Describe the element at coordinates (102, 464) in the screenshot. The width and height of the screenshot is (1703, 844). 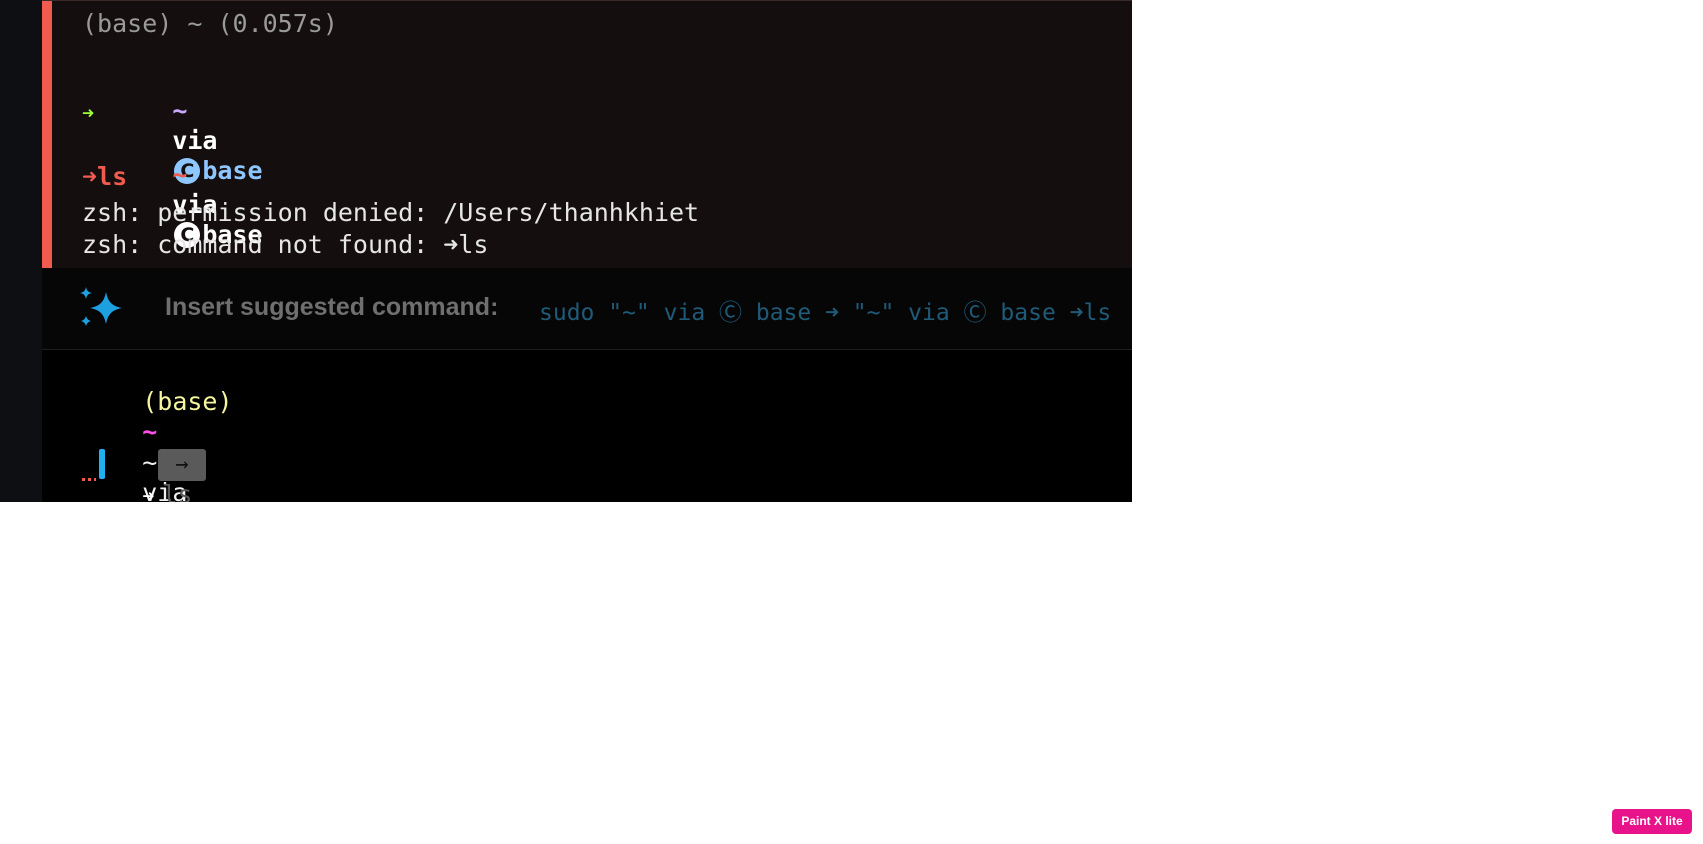
I see `text-cursor` at that location.